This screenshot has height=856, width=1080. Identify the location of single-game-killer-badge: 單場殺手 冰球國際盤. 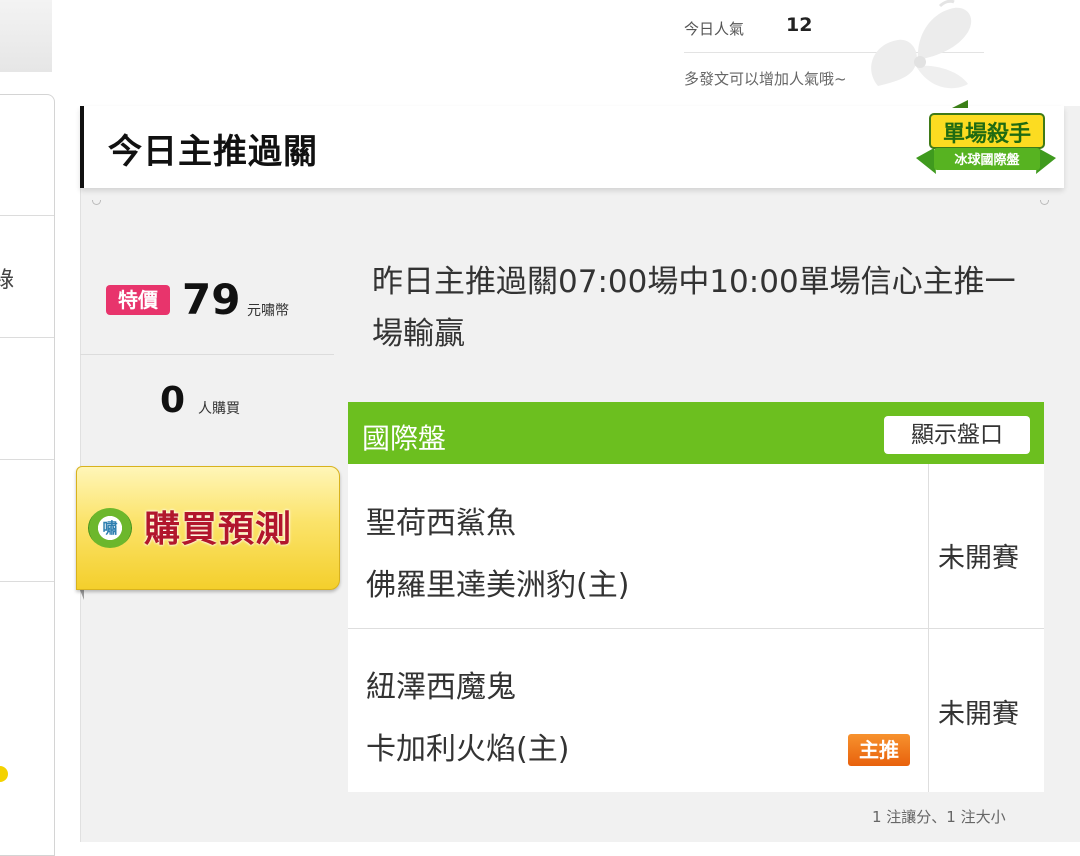
(986, 137).